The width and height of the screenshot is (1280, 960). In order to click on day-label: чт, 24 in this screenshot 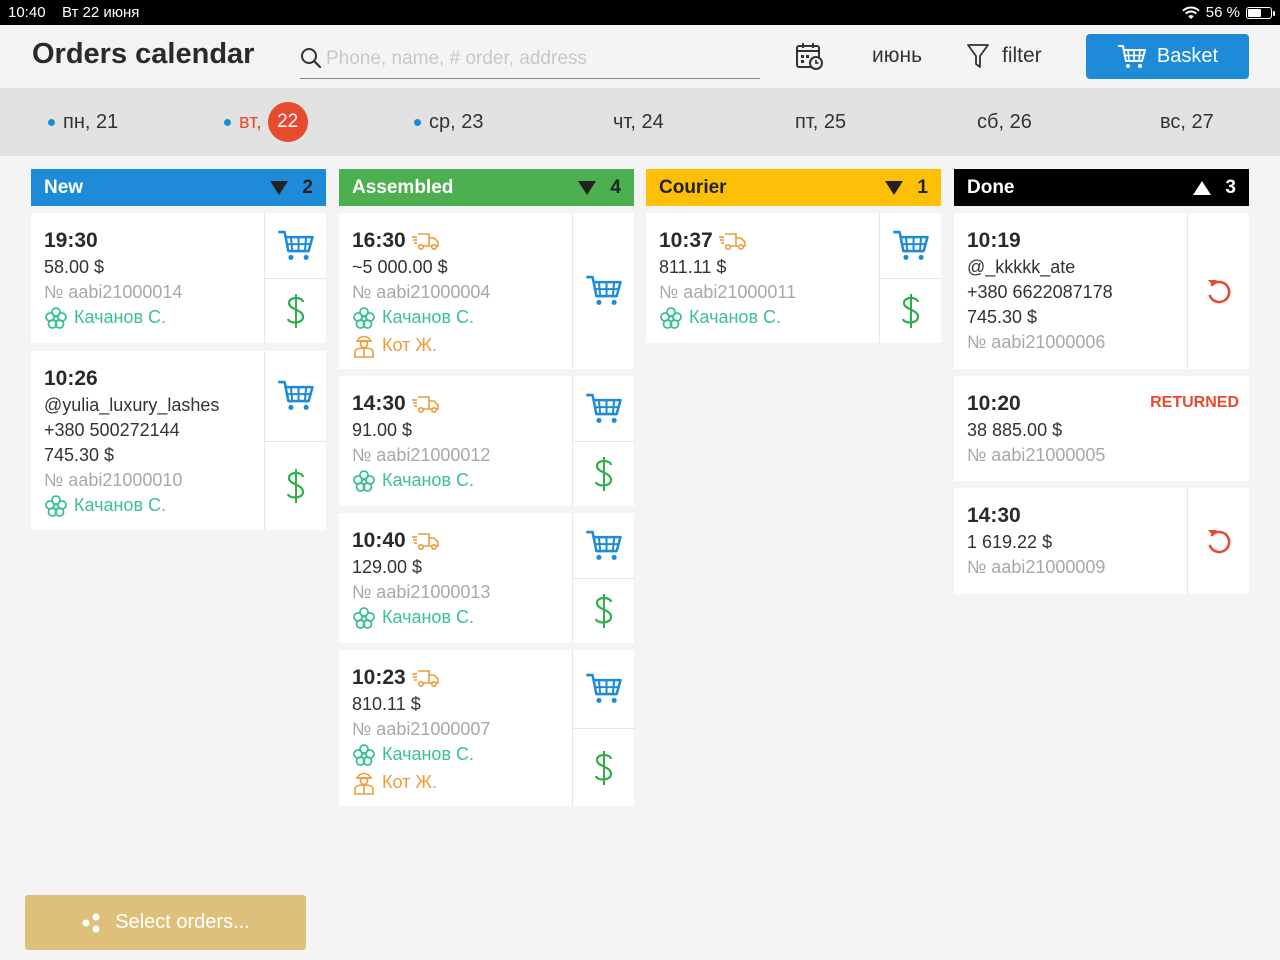, I will do `click(638, 121)`.